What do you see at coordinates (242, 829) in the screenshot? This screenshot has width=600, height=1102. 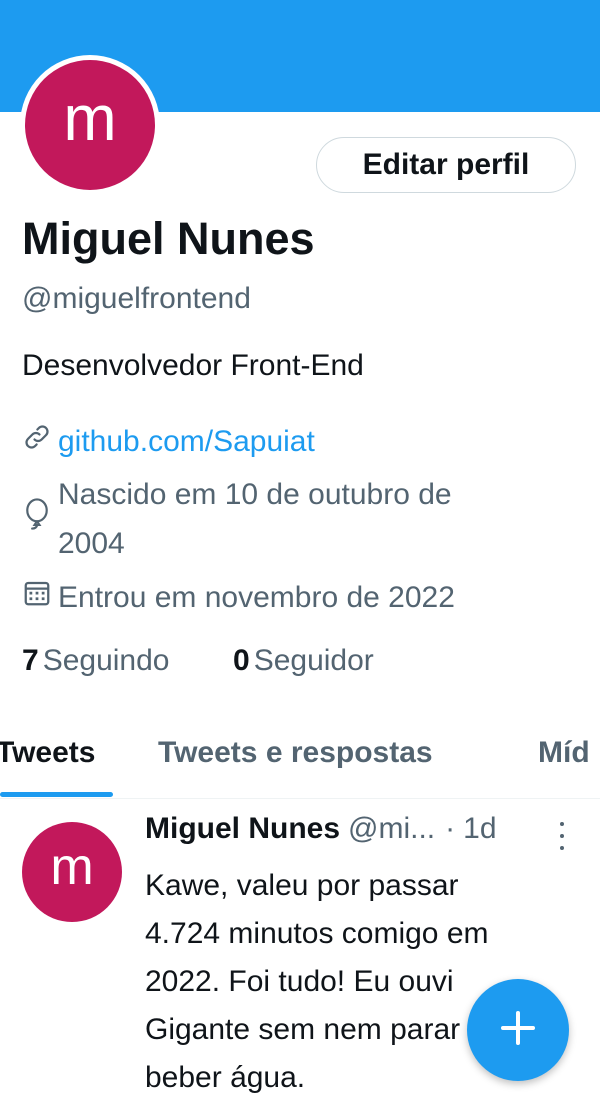 I see `tweet-author-name: Miguel Nunes` at bounding box center [242, 829].